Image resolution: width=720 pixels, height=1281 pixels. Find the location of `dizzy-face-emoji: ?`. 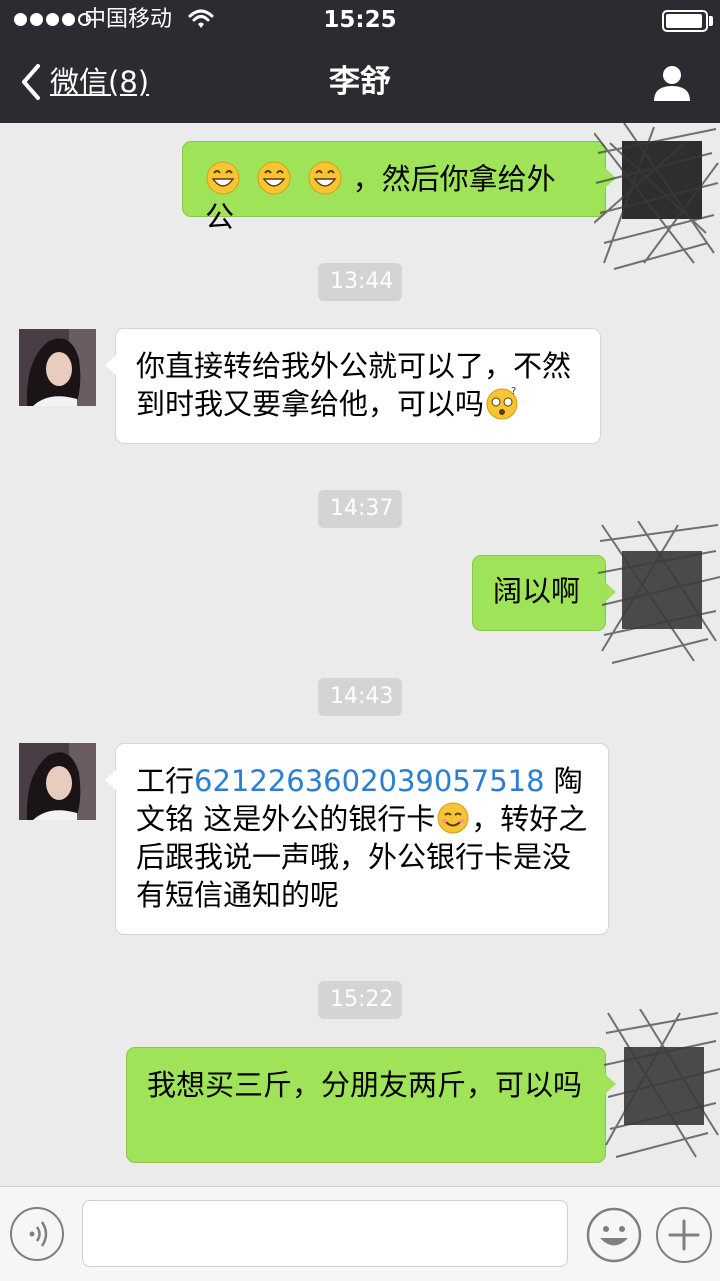

dizzy-face-emoji: ? is located at coordinates (502, 403).